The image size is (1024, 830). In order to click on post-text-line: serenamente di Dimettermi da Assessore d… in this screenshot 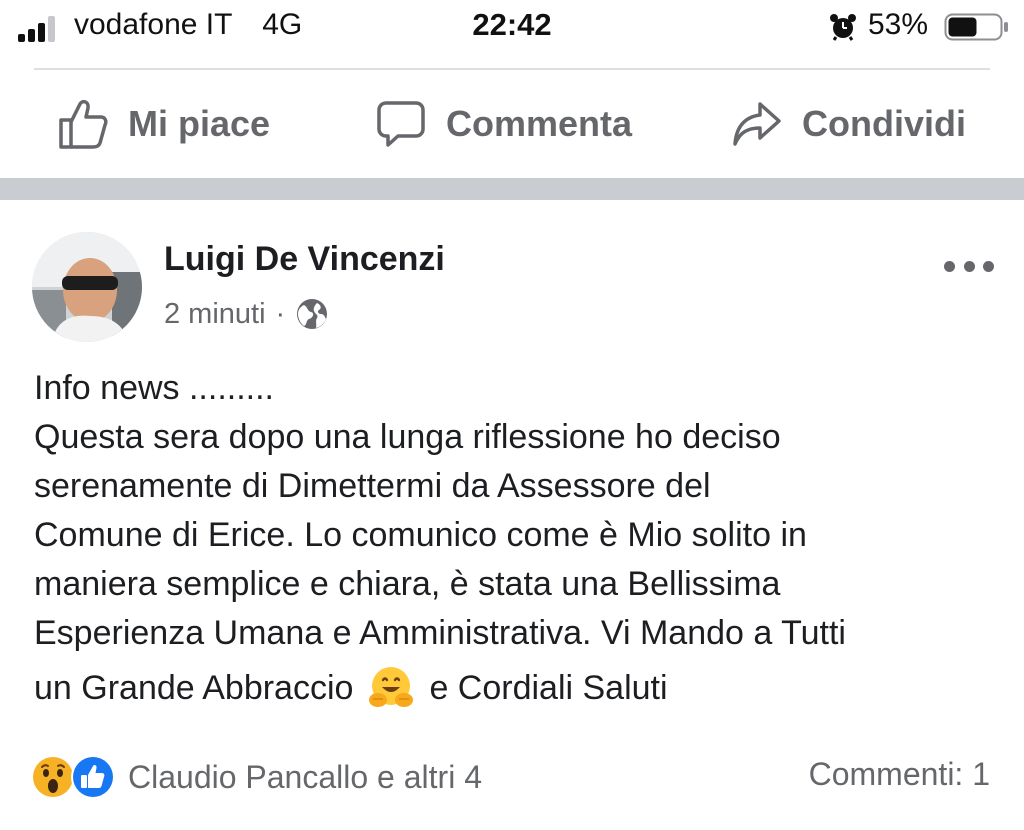, I will do `click(372, 486)`.